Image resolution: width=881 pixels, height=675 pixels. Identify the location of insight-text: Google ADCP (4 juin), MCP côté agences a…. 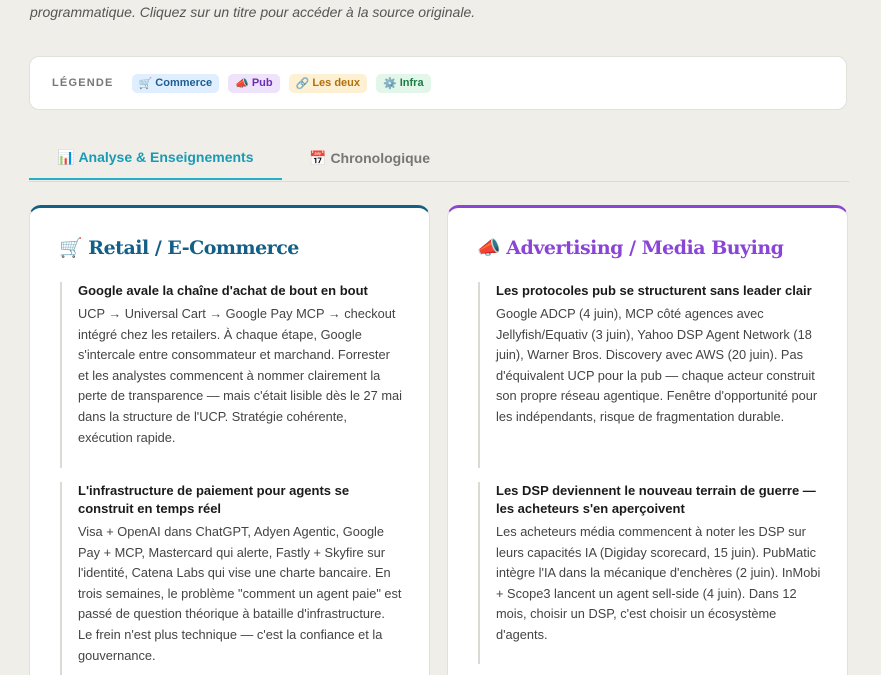
(657, 365).